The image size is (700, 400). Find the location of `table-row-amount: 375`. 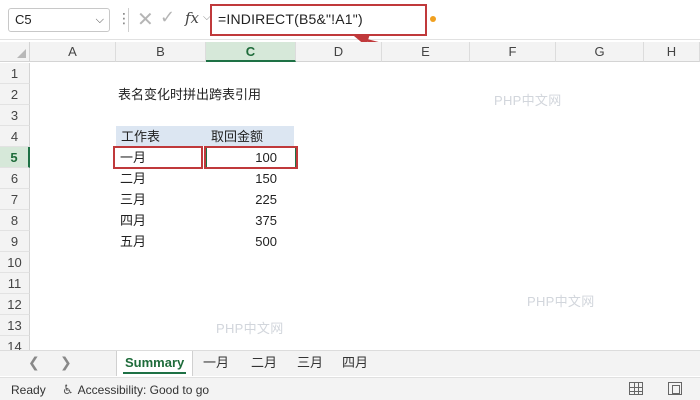

table-row-amount: 375 is located at coordinates (241, 220).